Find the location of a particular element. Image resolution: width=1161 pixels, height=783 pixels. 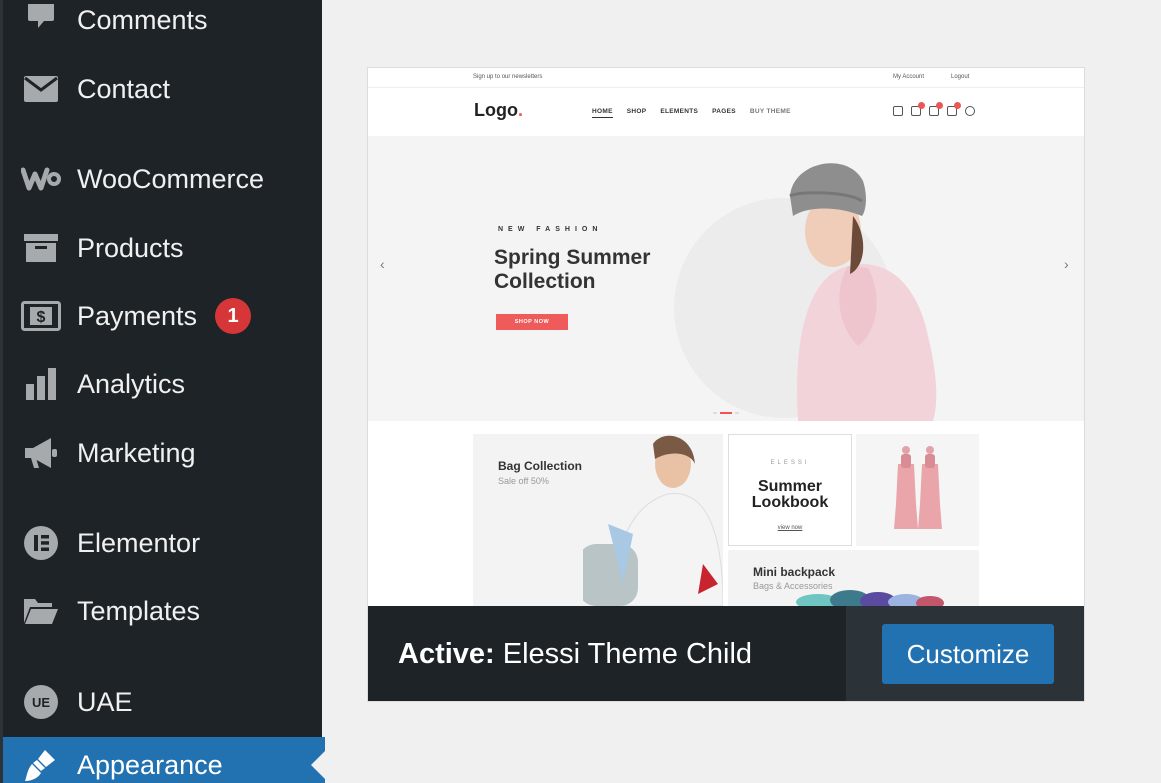

folder-icon is located at coordinates (41, 611).